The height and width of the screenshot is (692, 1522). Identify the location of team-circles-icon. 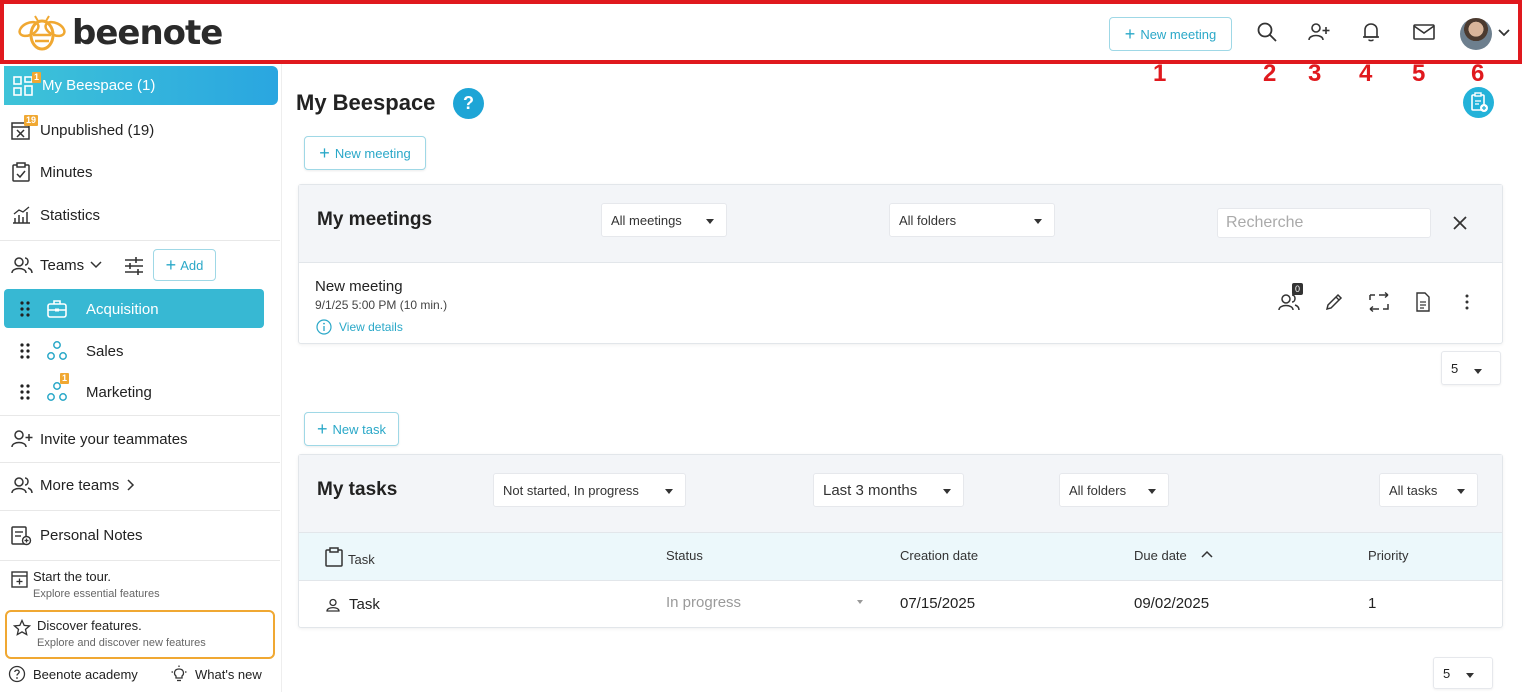
(57, 350).